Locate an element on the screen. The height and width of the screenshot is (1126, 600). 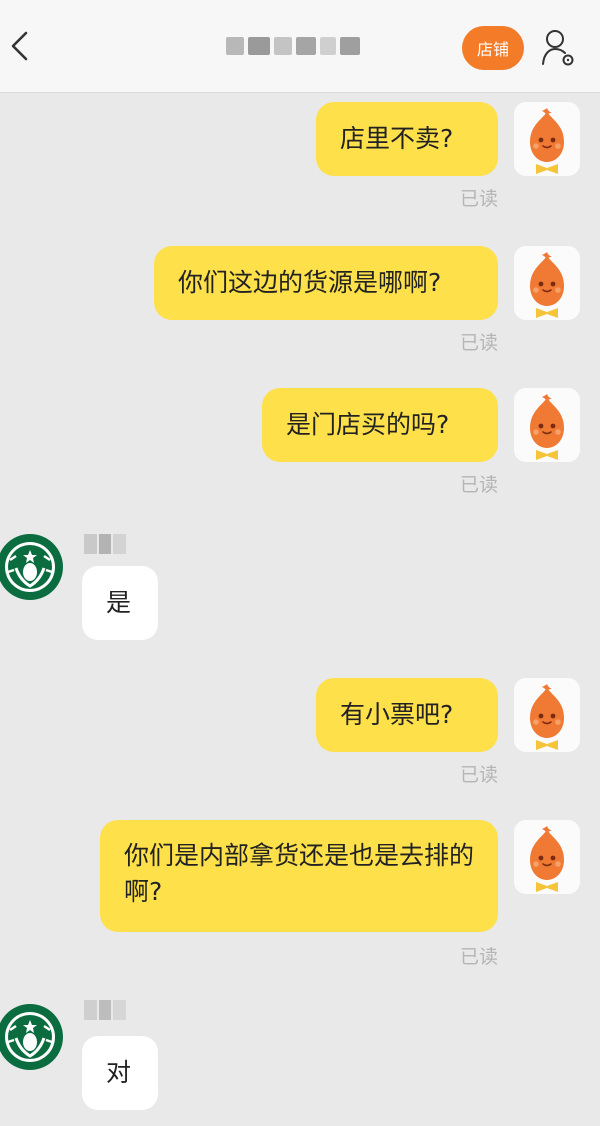
shop-button: 店铺 is located at coordinates (493, 48).